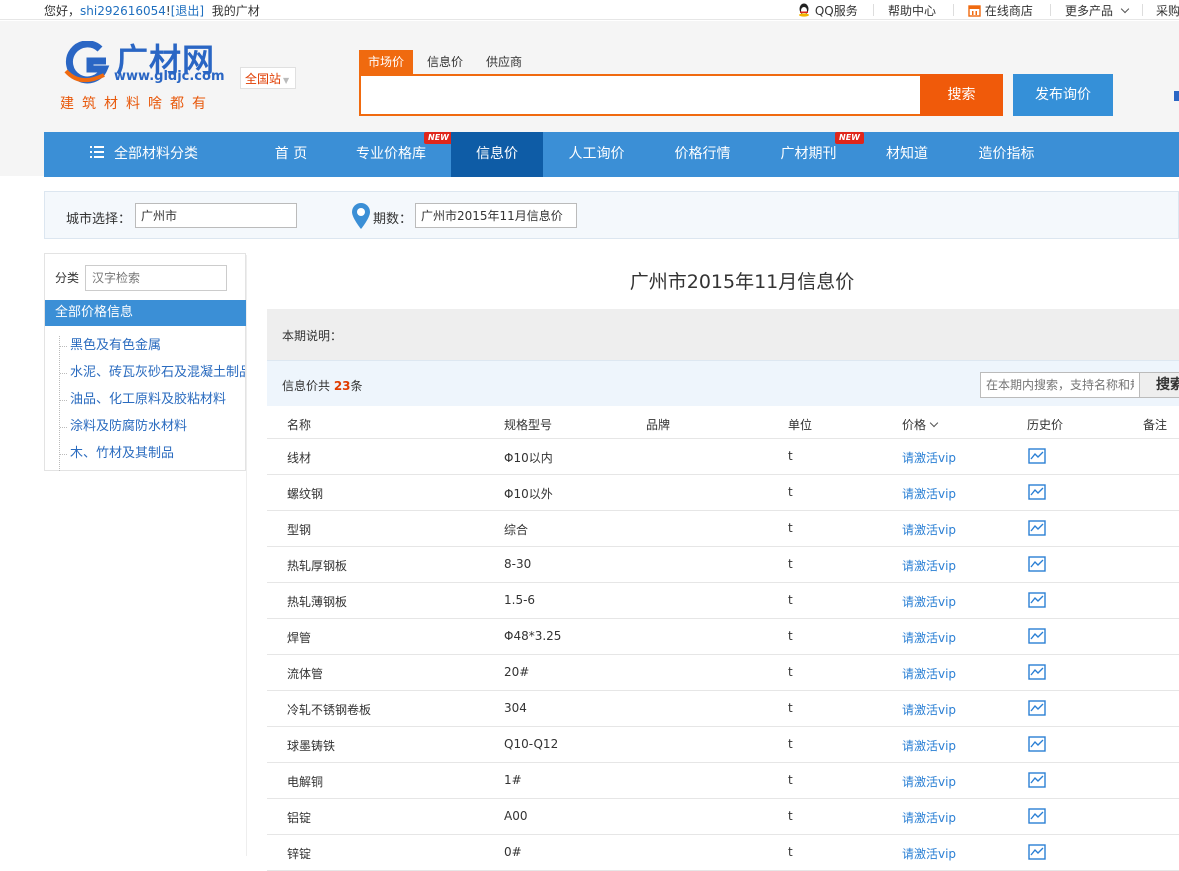  Describe the element at coordinates (516, 530) in the screenshot. I see `cell-spec: 综合` at that location.